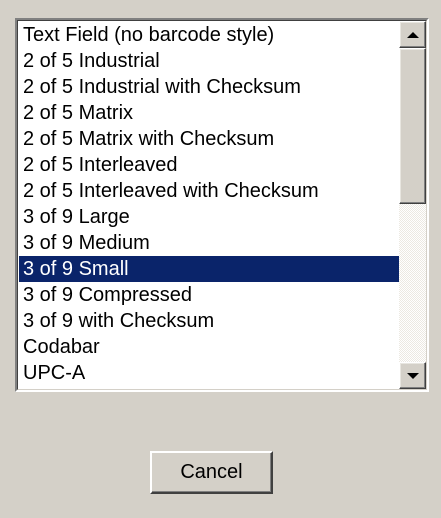  What do you see at coordinates (209, 321) in the screenshot?
I see `list-item: 3 of 9 with Checksum` at bounding box center [209, 321].